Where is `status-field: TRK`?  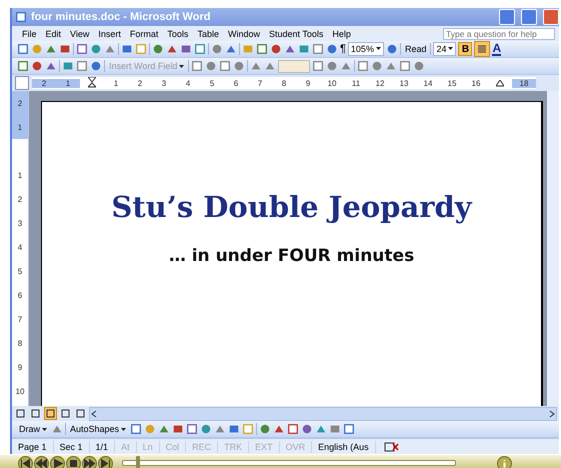
status-field: TRK is located at coordinates (234, 446).